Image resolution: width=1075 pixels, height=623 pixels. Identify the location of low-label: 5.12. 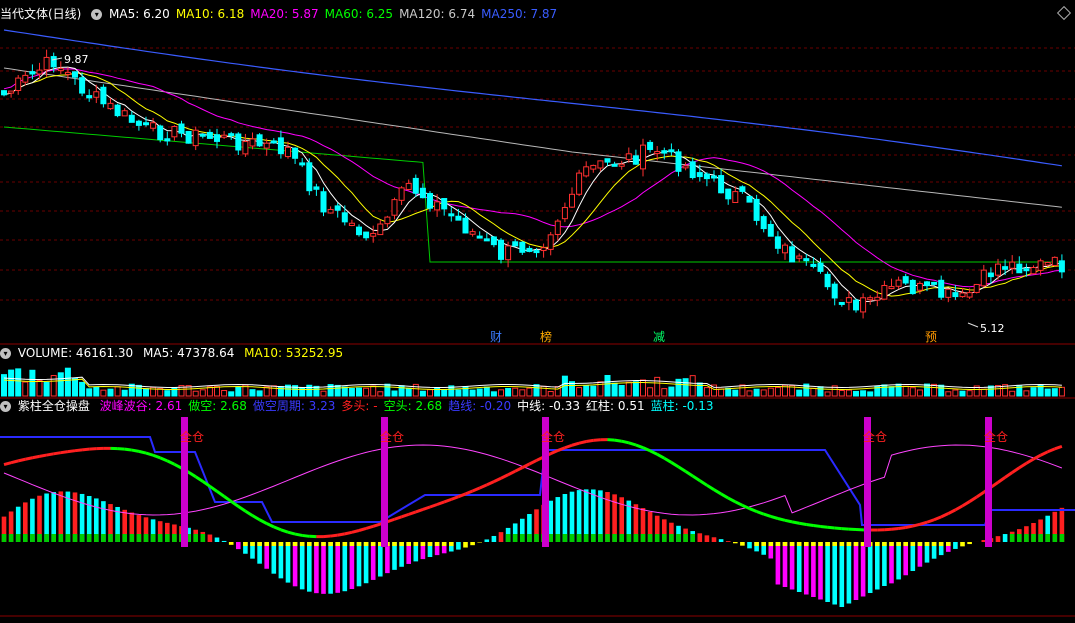
(992, 328).